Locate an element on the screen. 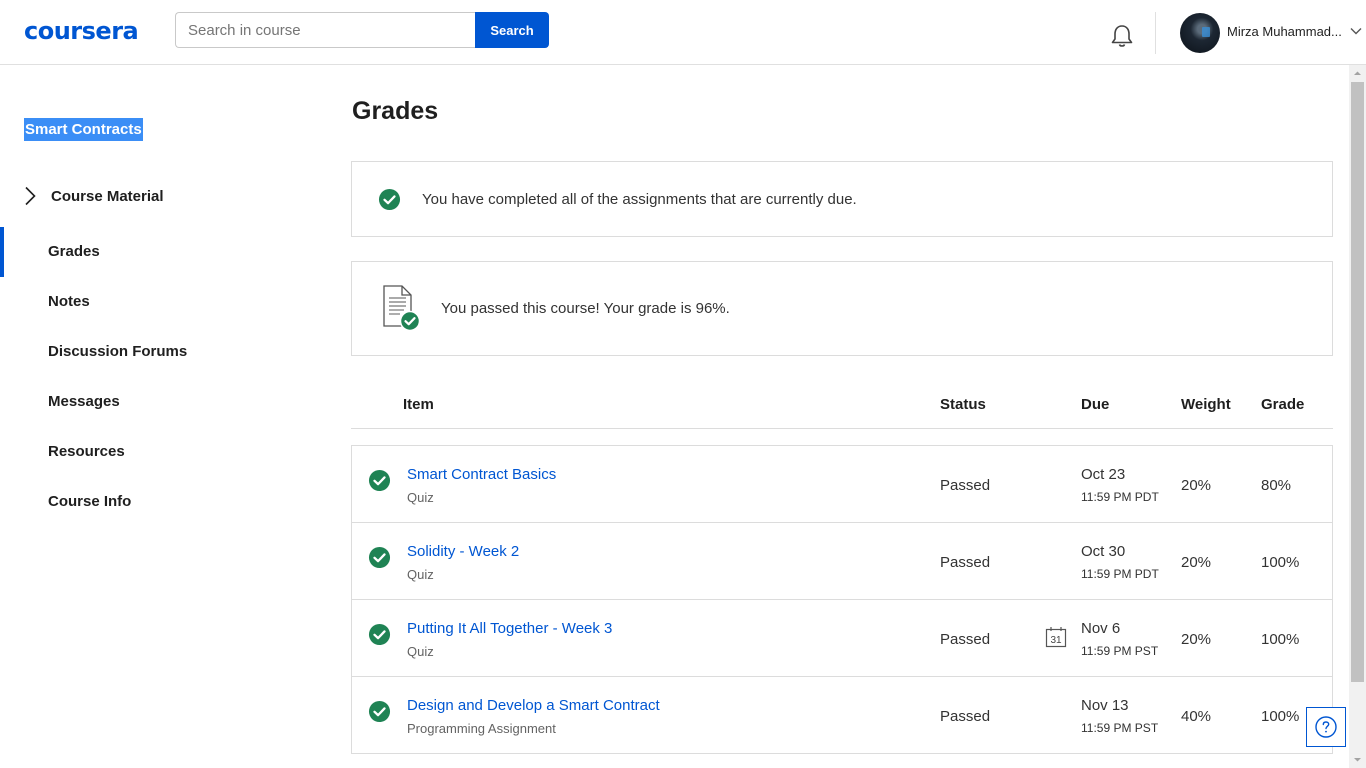 The image size is (1366, 768). assignment-link: Smart Contract Basics is located at coordinates (481, 474).